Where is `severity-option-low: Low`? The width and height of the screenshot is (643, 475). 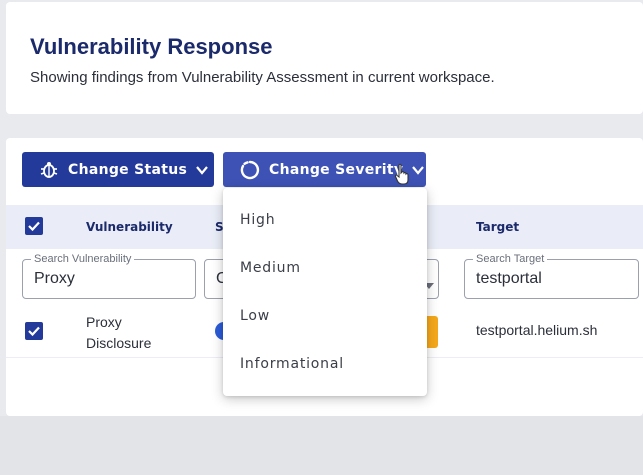 severity-option-low: Low is located at coordinates (255, 316).